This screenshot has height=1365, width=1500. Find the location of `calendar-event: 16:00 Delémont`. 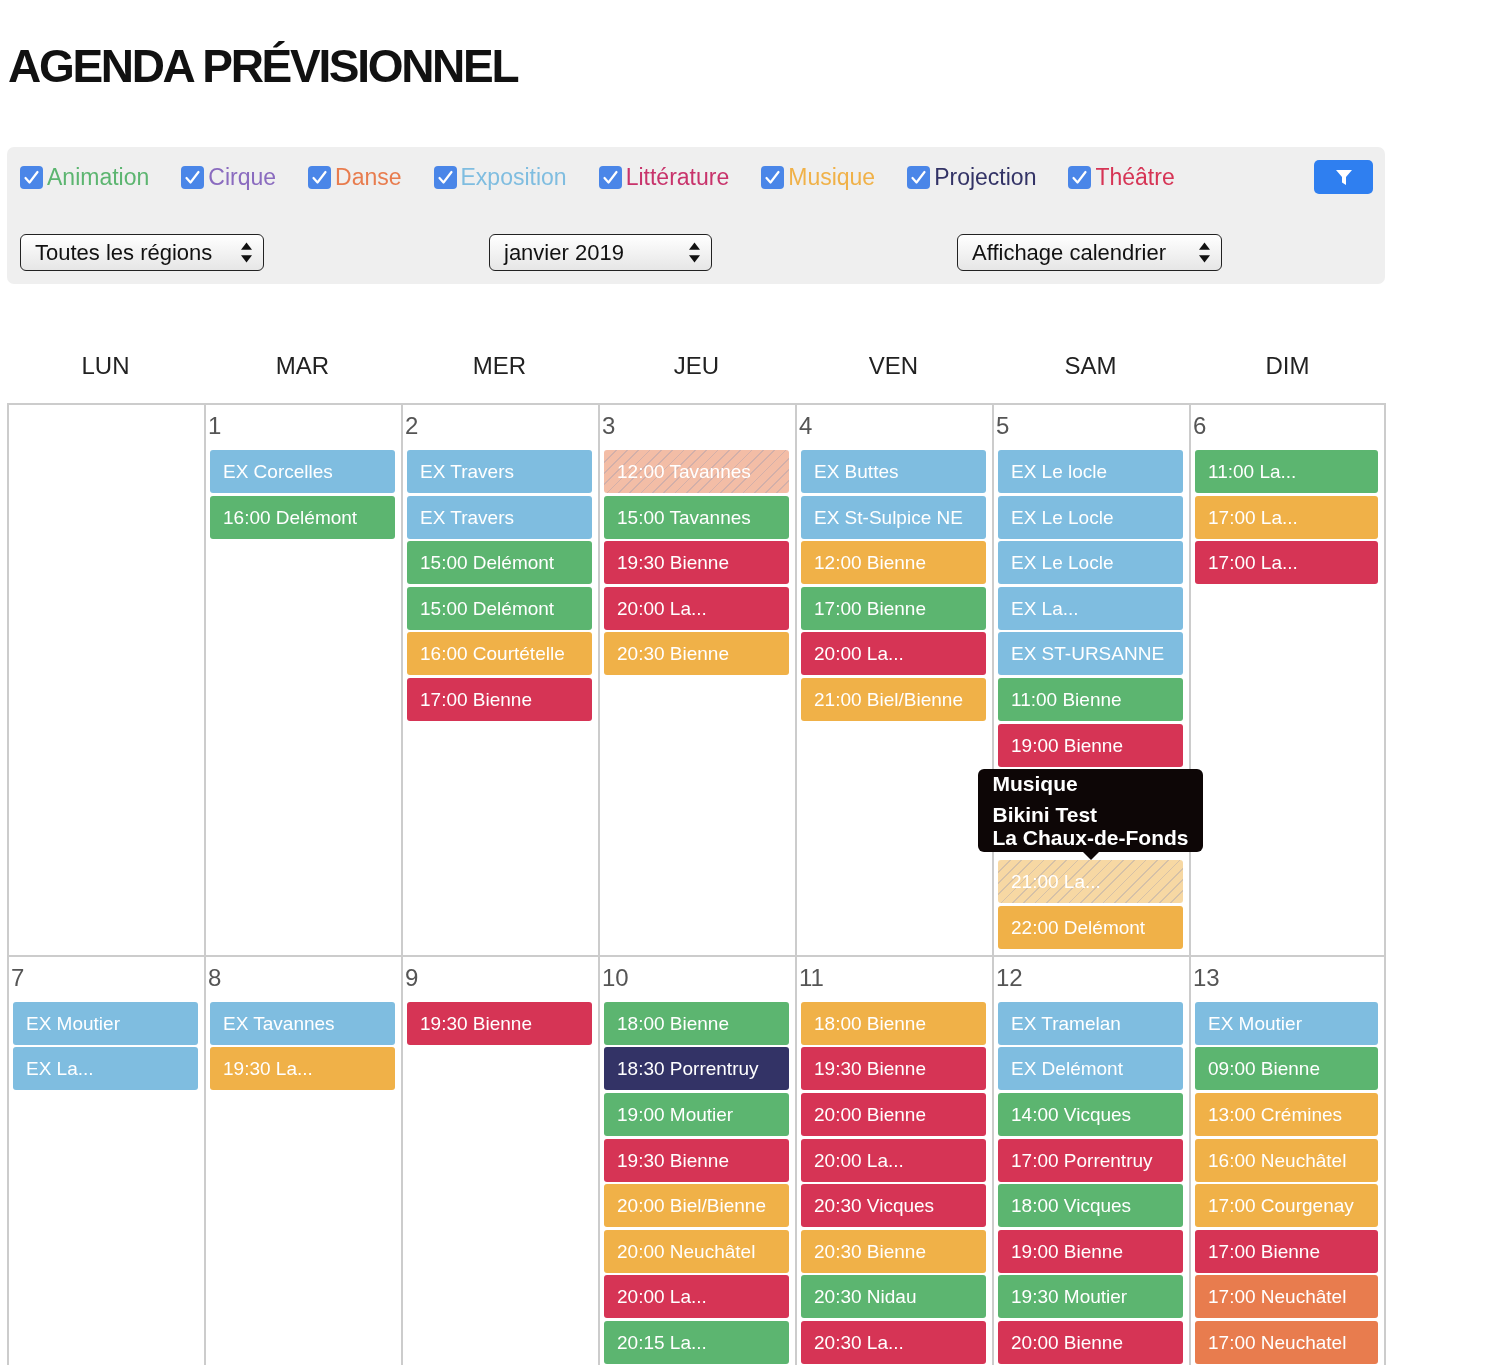

calendar-event: 16:00 Delémont is located at coordinates (302, 517).